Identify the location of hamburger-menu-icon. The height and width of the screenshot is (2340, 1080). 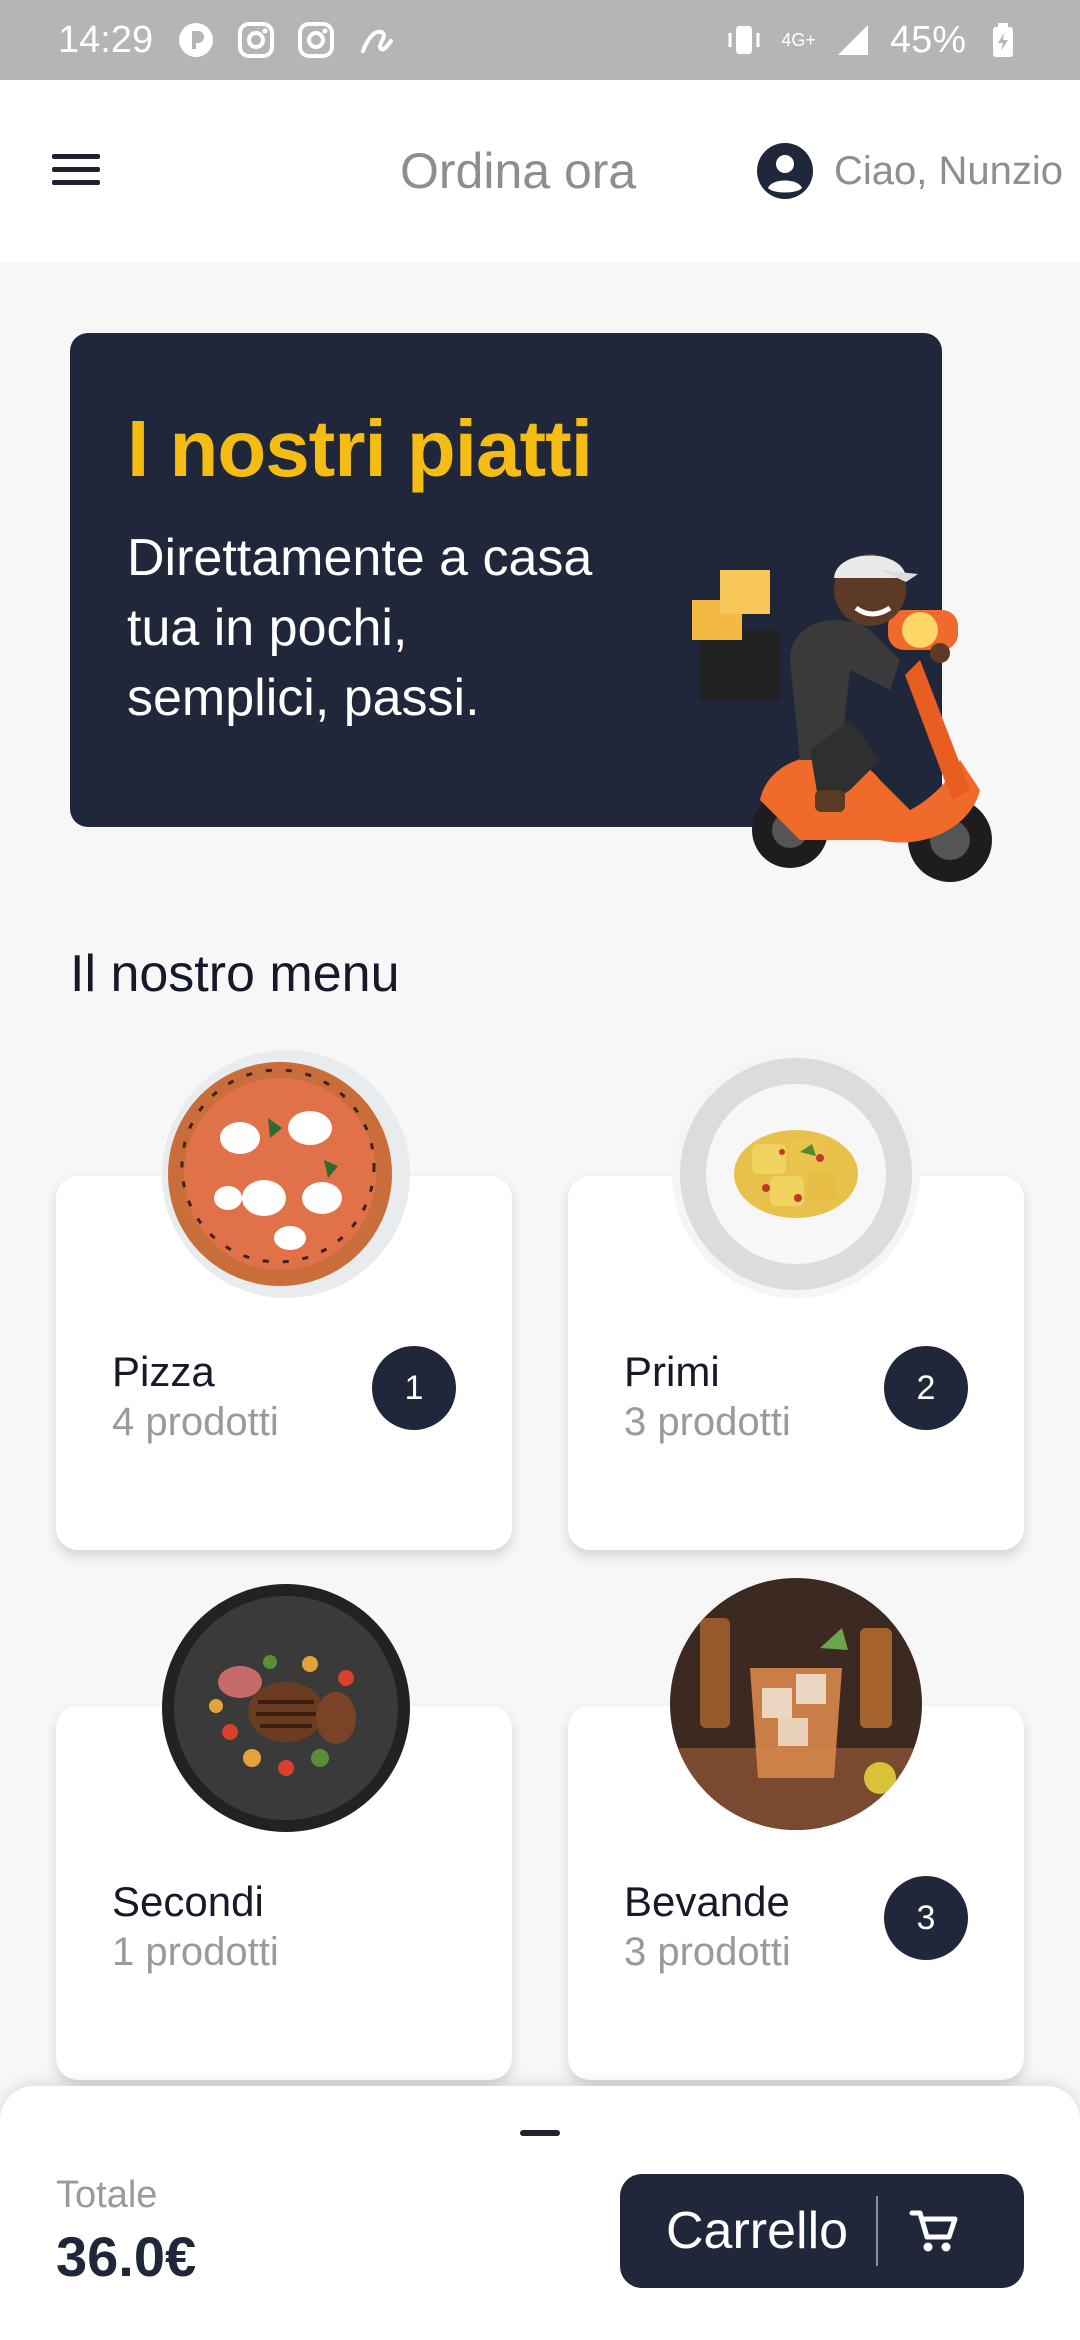
(76, 170).